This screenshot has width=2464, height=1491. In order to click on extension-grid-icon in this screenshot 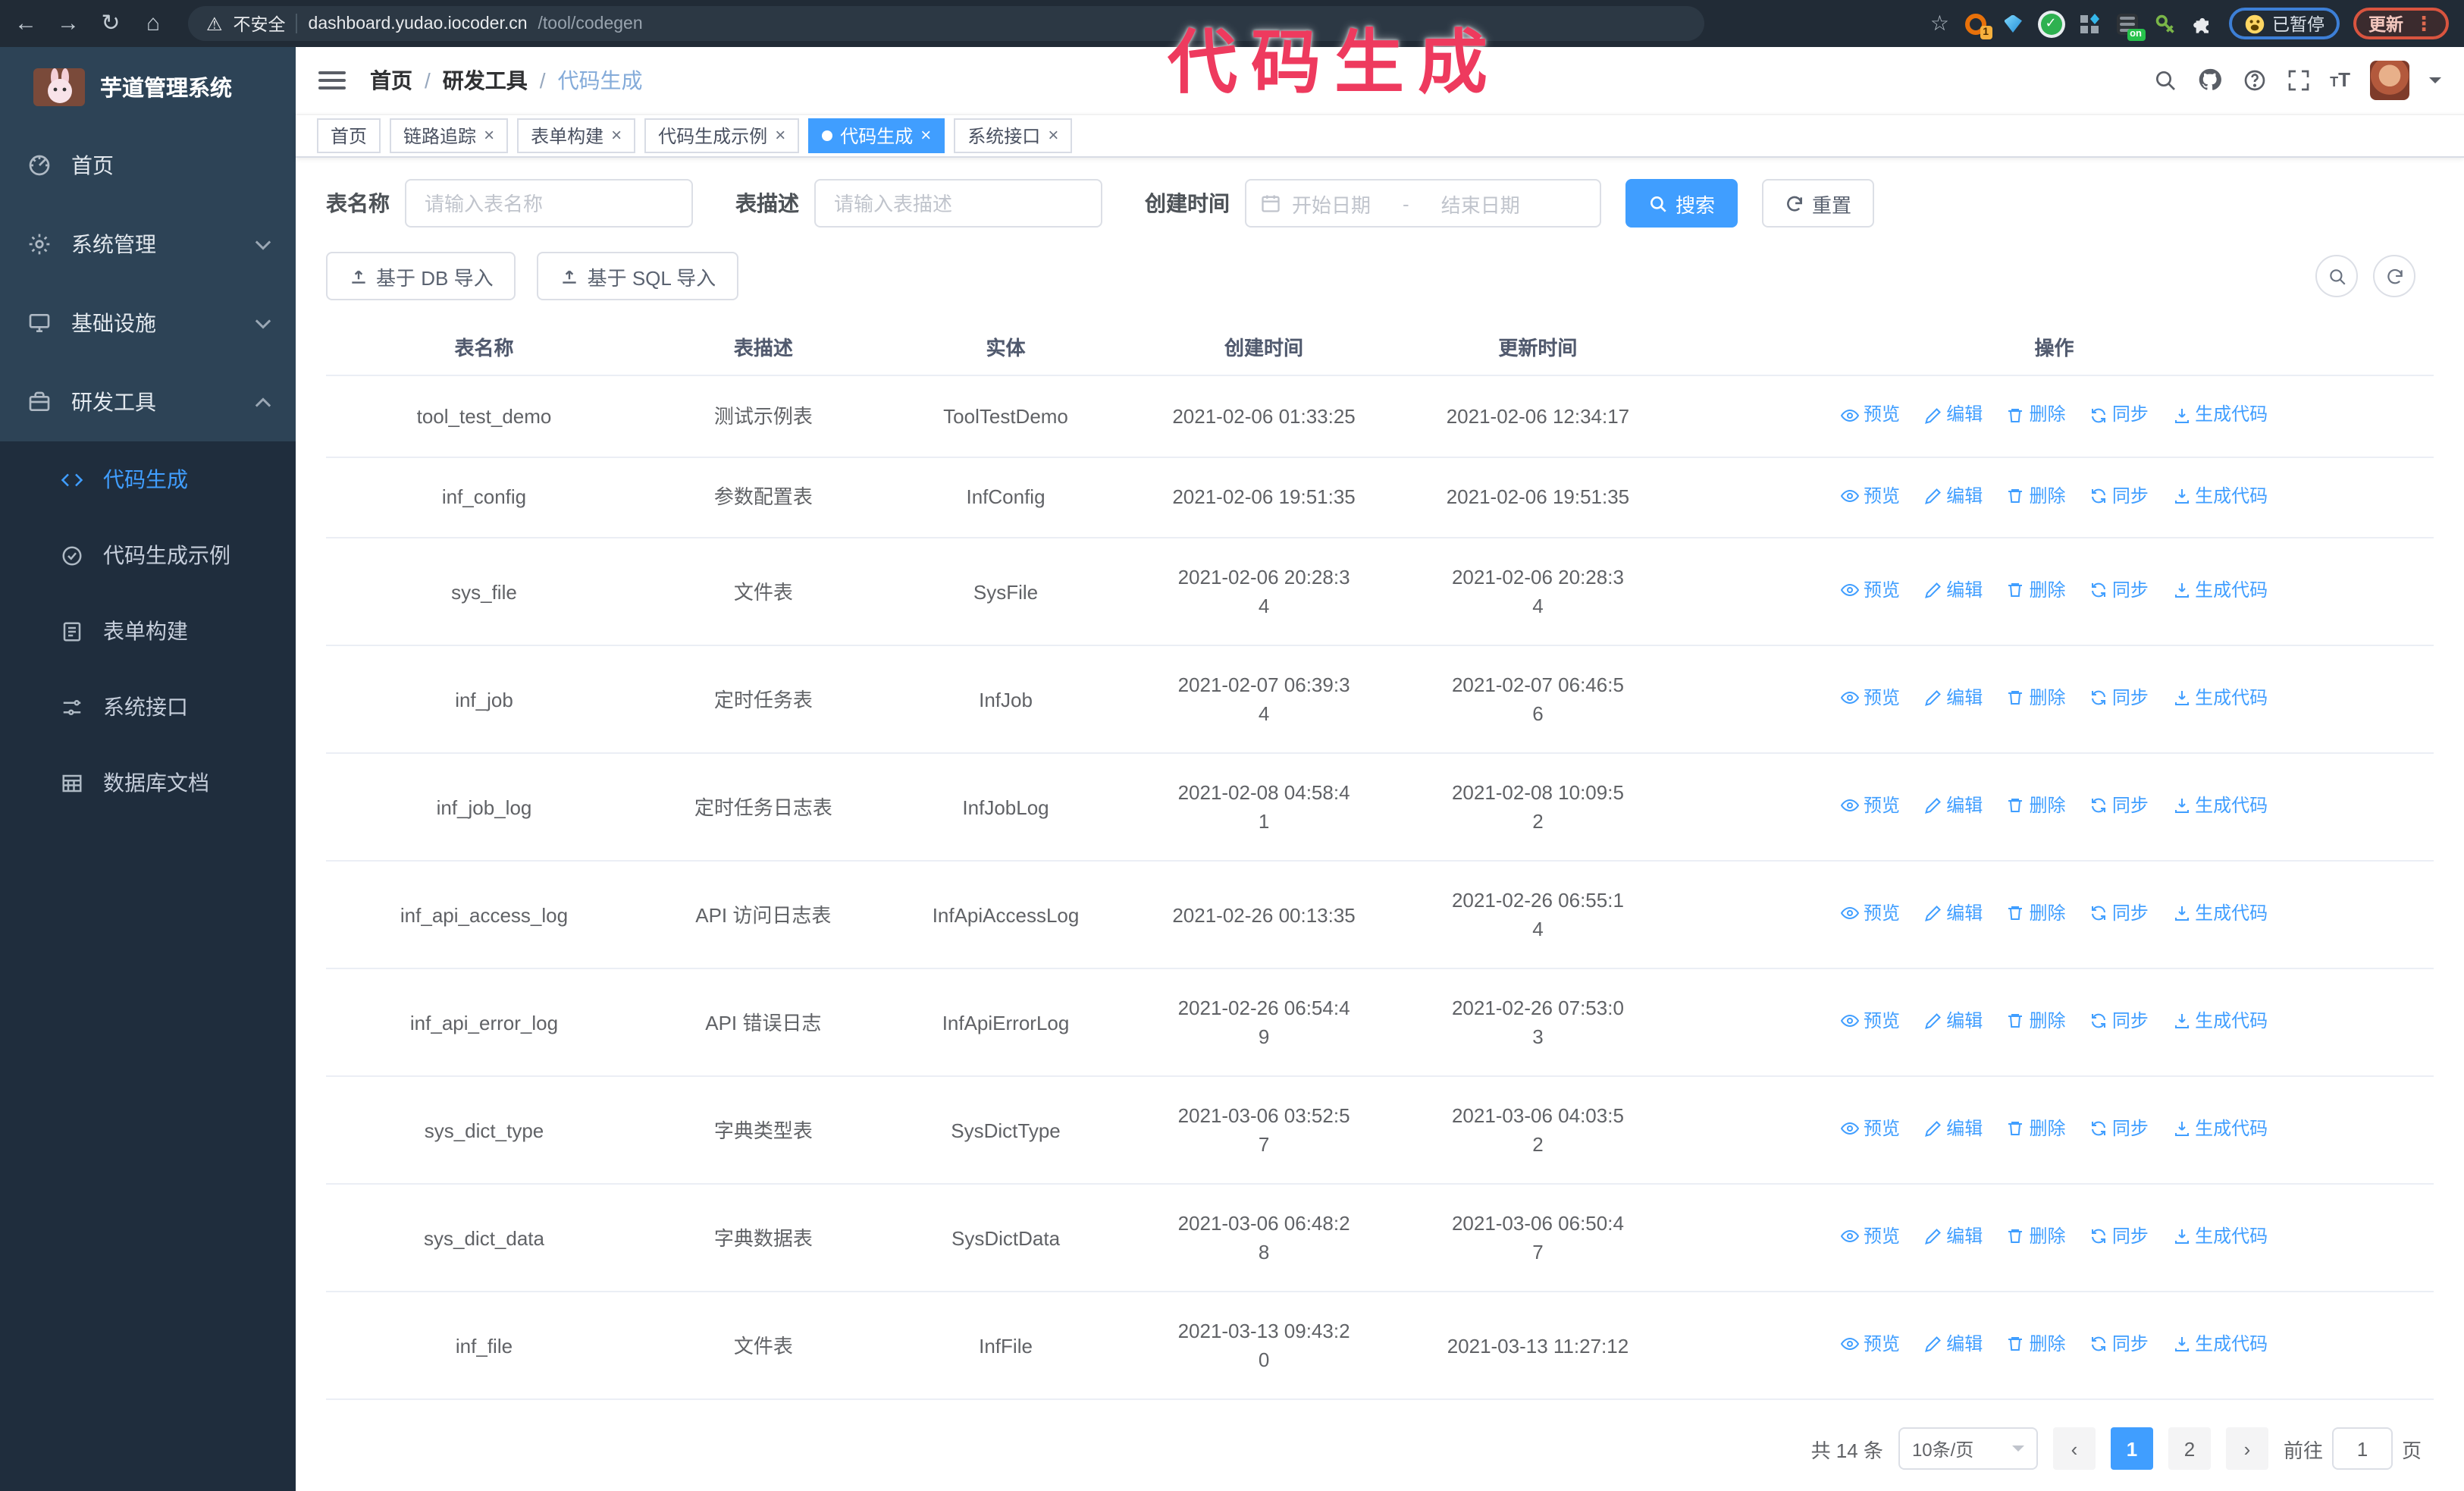, I will do `click(2089, 23)`.